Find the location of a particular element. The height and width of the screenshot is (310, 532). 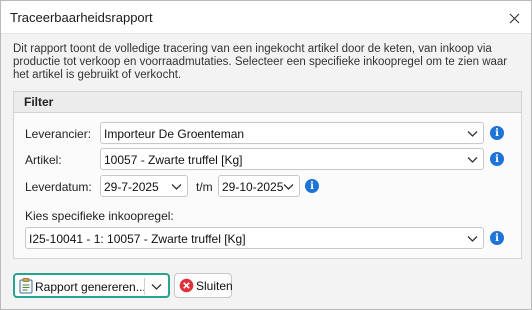

supplier-info-icon: i is located at coordinates (497, 133).